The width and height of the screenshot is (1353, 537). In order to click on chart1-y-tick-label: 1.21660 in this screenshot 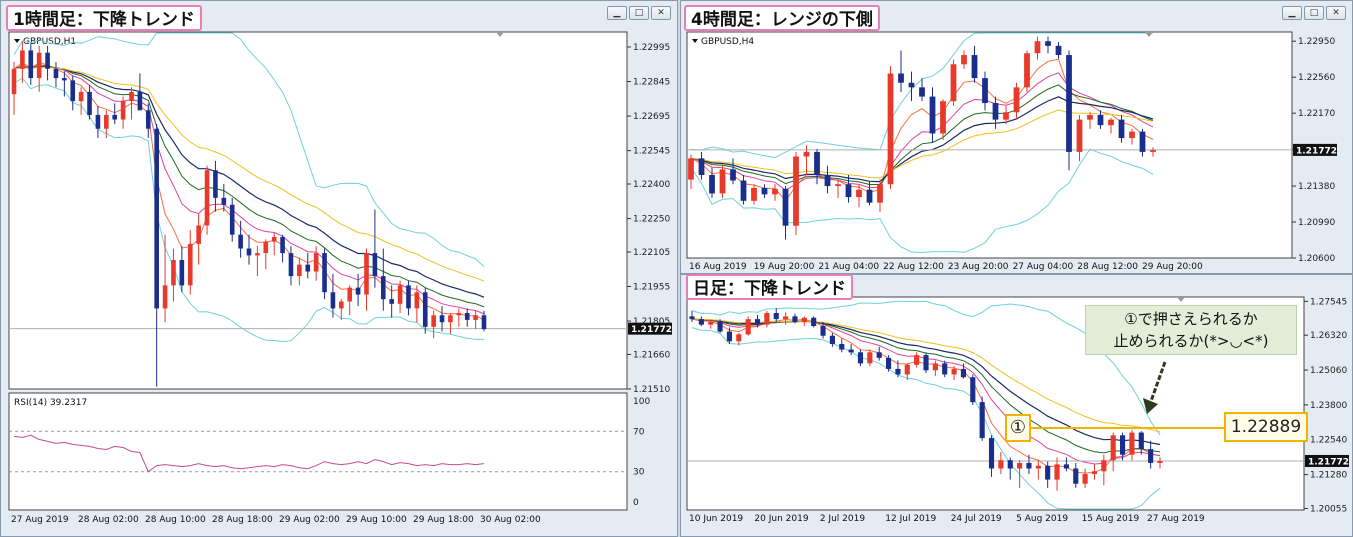, I will do `click(651, 355)`.